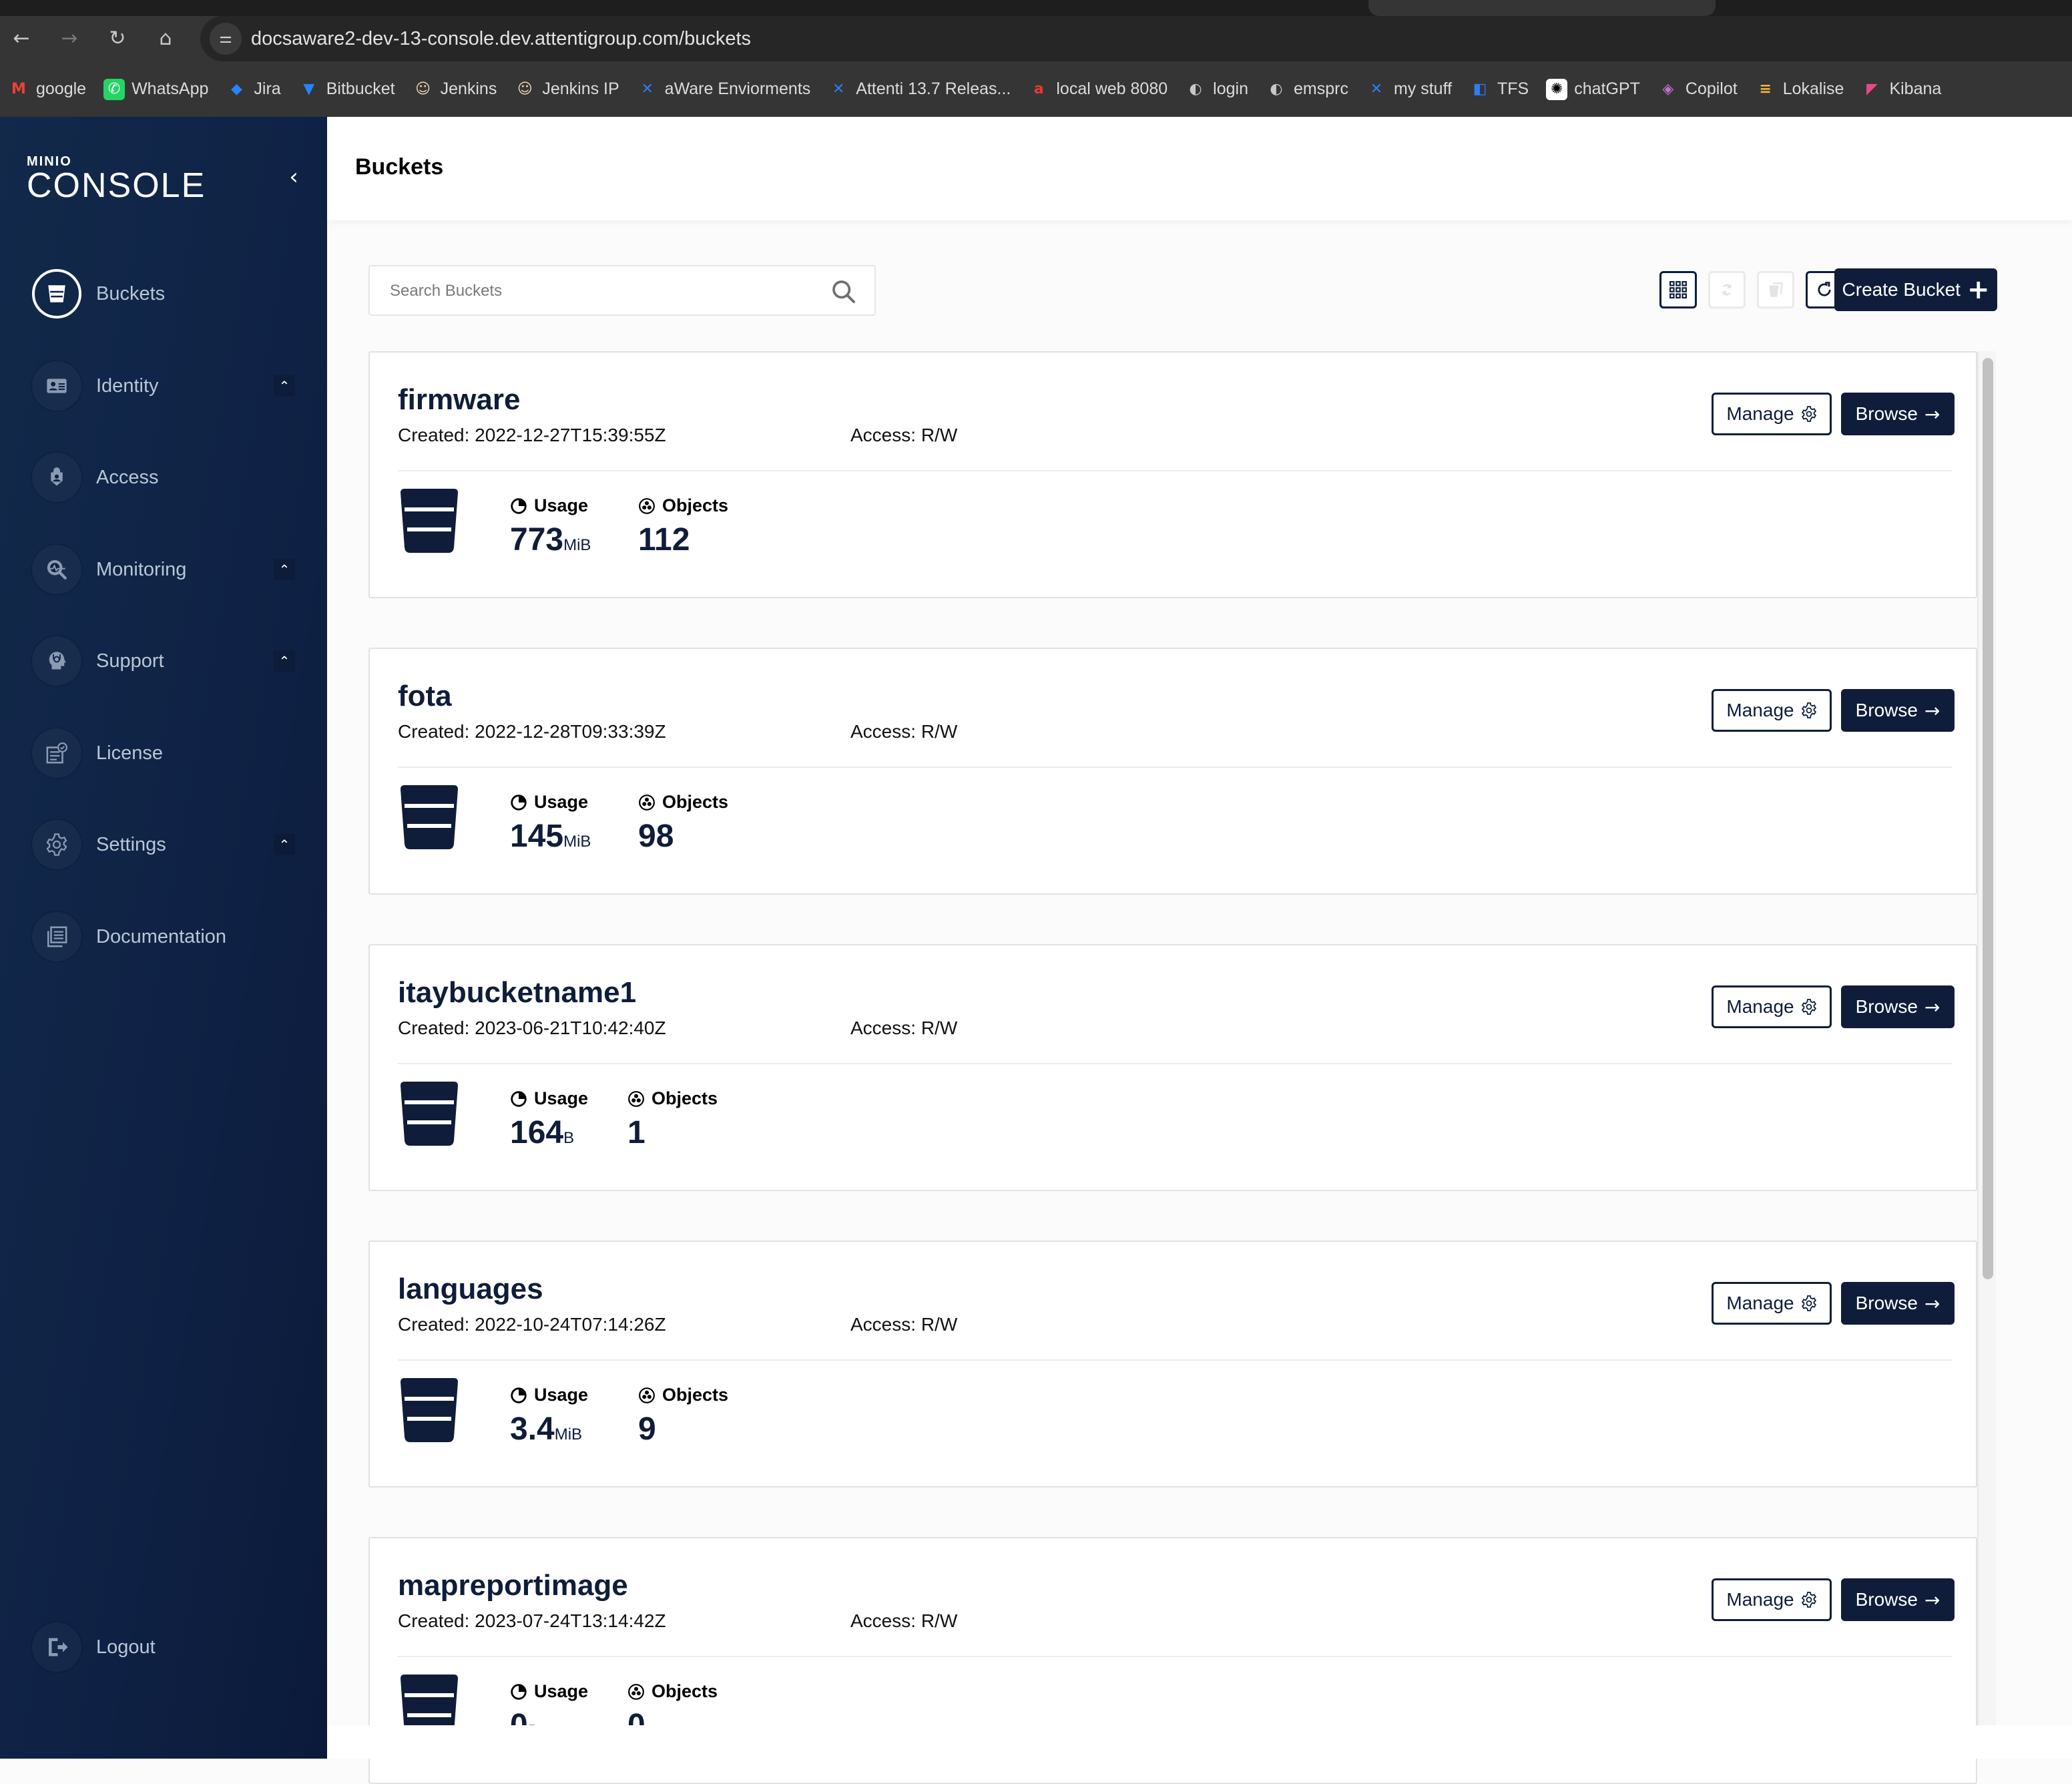  Describe the element at coordinates (570, 1620) in the screenshot. I see `created-value: 2023-07-24T13:14:42Z` at that location.